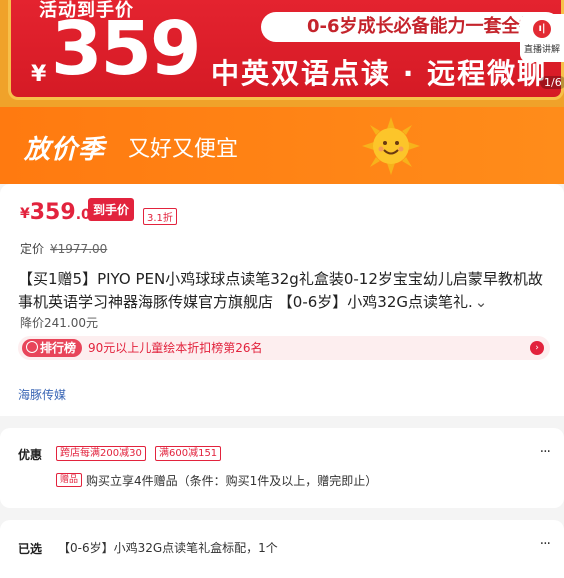  Describe the element at coordinates (284, 348) in the screenshot. I see `ranking-bar: 排行榜 90元以上儿童绘本折扣榜第26名 ›` at that location.